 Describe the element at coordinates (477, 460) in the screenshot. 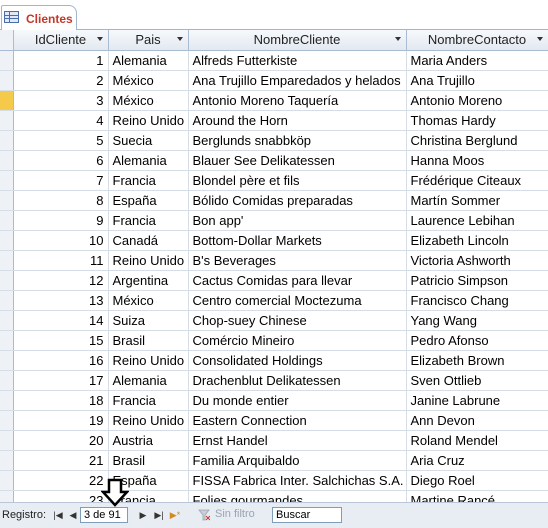

I see `cell-nombrecontacto: Aria Cruz` at that location.